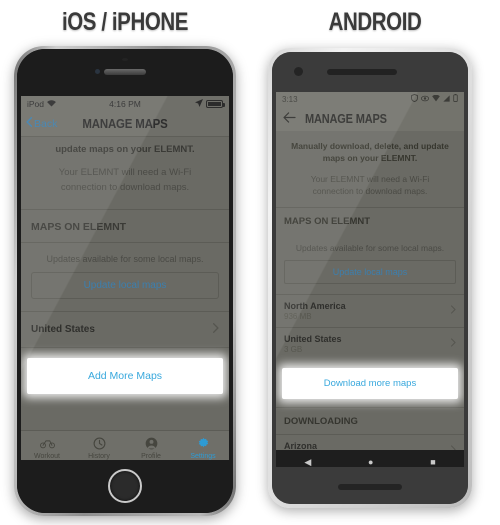 The height and width of the screenshot is (525, 500). Describe the element at coordinates (125, 376) in the screenshot. I see `ios-add-more-maps-button: Add More Maps` at that location.